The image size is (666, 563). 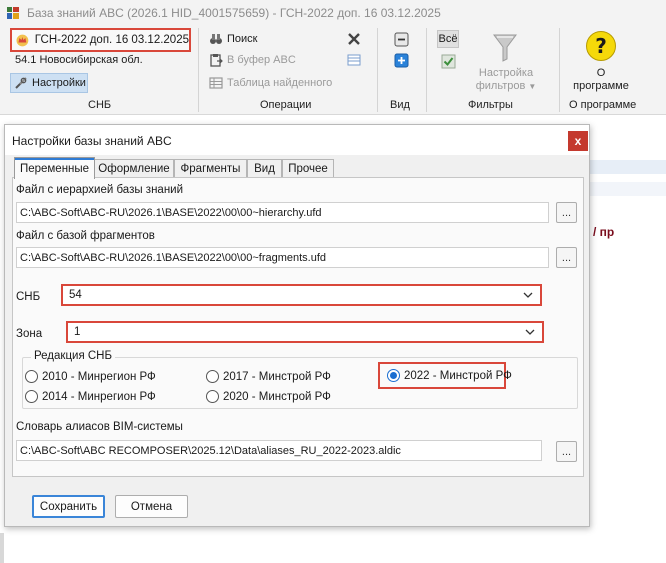 I want to click on radio-label: 2010 - Минрегион РФ, so click(x=99, y=376).